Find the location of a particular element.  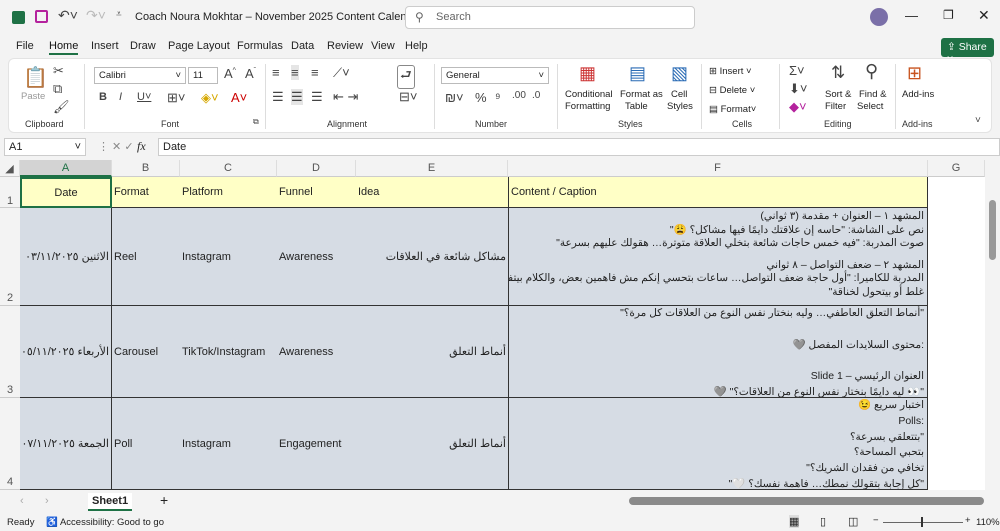

cell-platform: TikTok/Instagram is located at coordinates (228, 352).